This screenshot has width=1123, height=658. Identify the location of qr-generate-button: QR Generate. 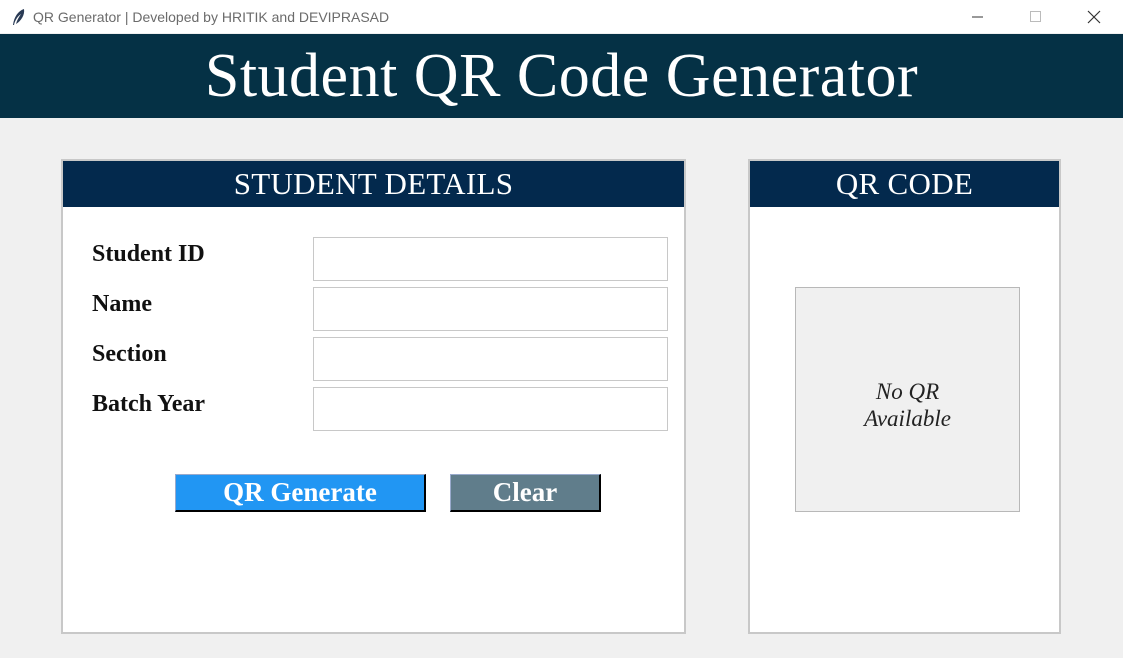
(300, 493).